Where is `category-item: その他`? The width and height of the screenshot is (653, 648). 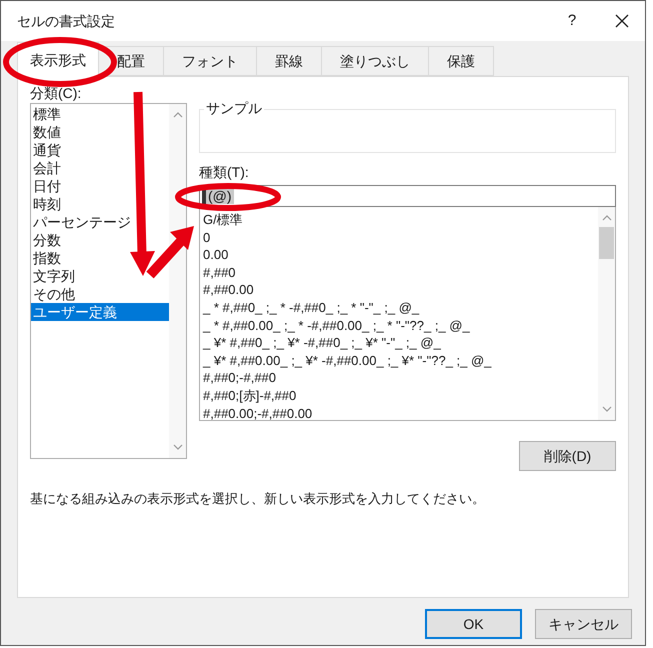
category-item: その他 is located at coordinates (100, 294).